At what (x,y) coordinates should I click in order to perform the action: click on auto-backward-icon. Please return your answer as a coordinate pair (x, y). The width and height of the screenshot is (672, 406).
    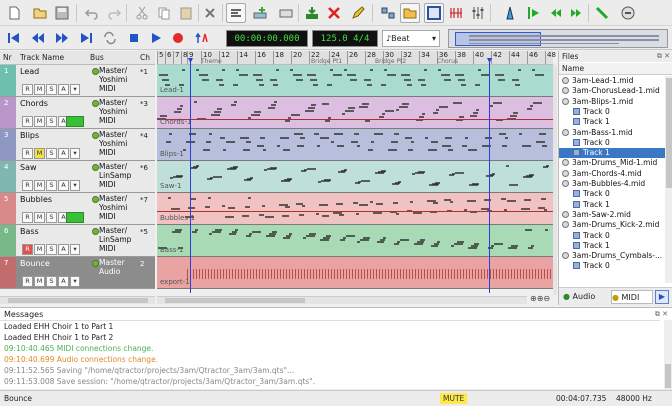
    Looking at the image, I should click on (556, 13).